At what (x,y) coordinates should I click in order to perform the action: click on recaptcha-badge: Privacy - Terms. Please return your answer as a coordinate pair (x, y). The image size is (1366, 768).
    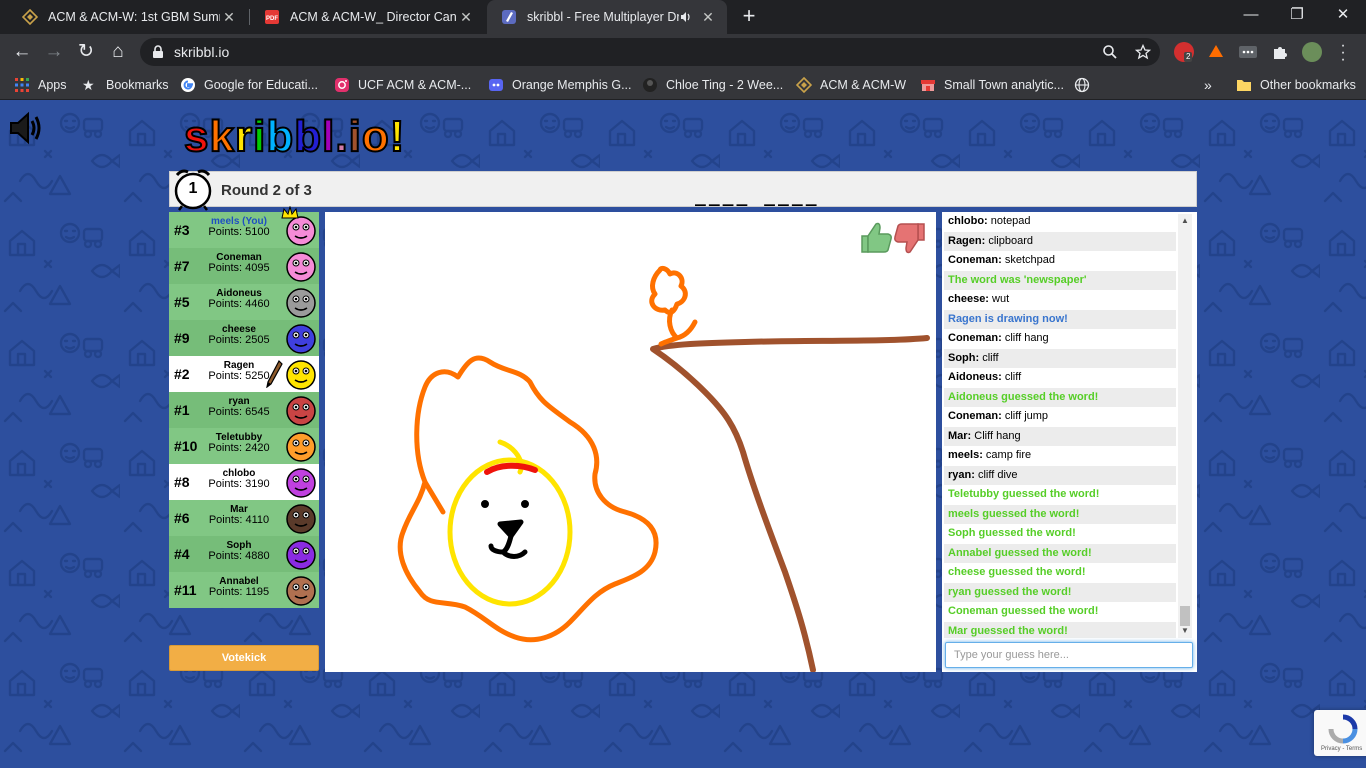
    Looking at the image, I should click on (1340, 733).